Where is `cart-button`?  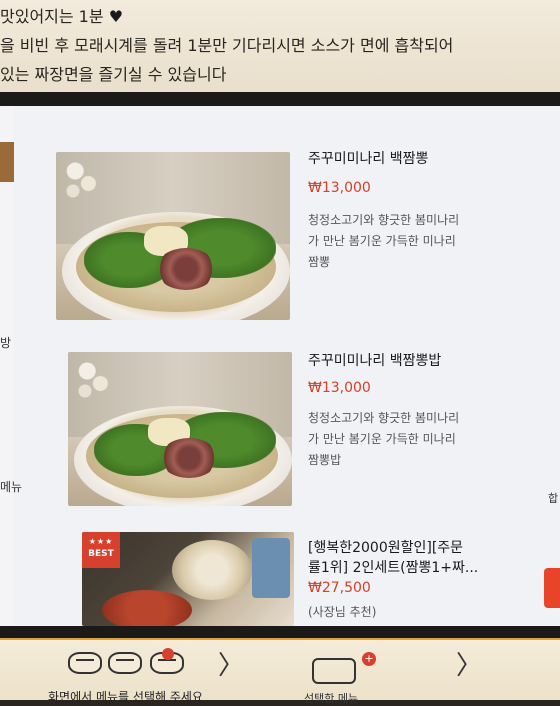 cart-button is located at coordinates (552, 588).